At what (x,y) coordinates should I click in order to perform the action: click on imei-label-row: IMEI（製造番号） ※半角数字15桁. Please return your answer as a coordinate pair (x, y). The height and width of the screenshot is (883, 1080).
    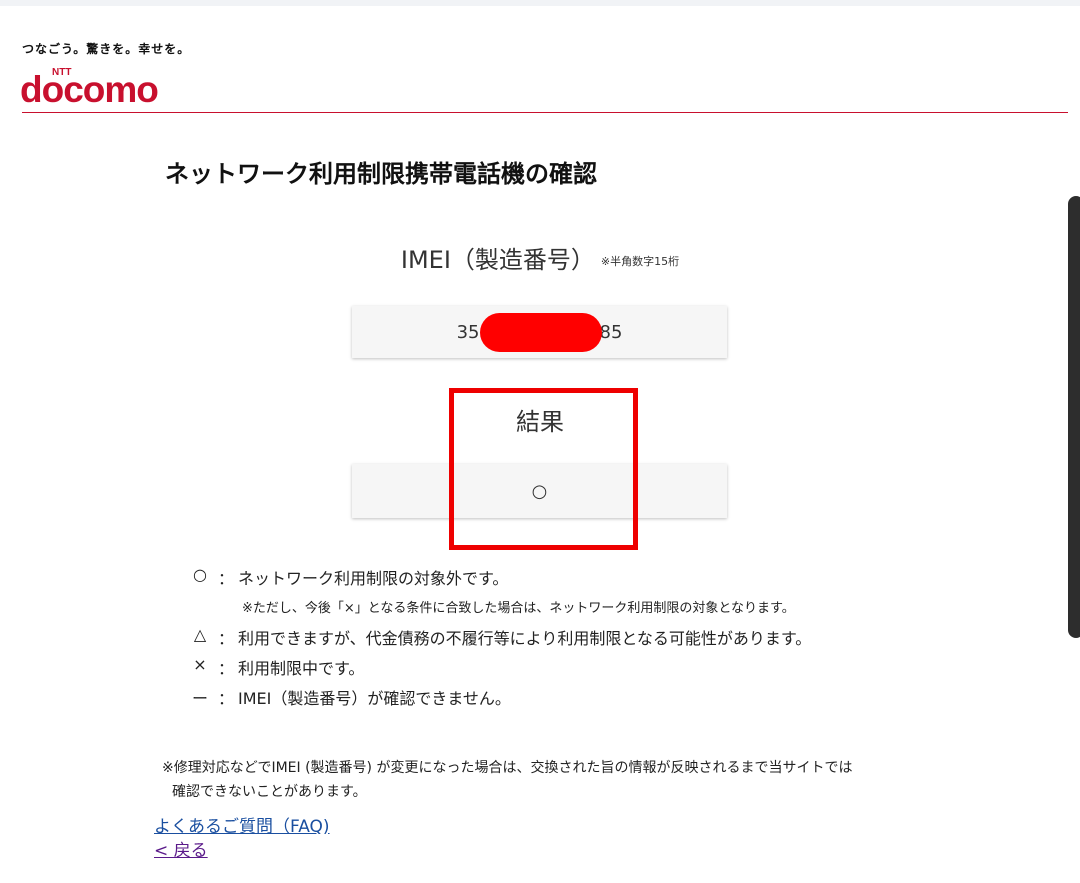
    Looking at the image, I should click on (540, 257).